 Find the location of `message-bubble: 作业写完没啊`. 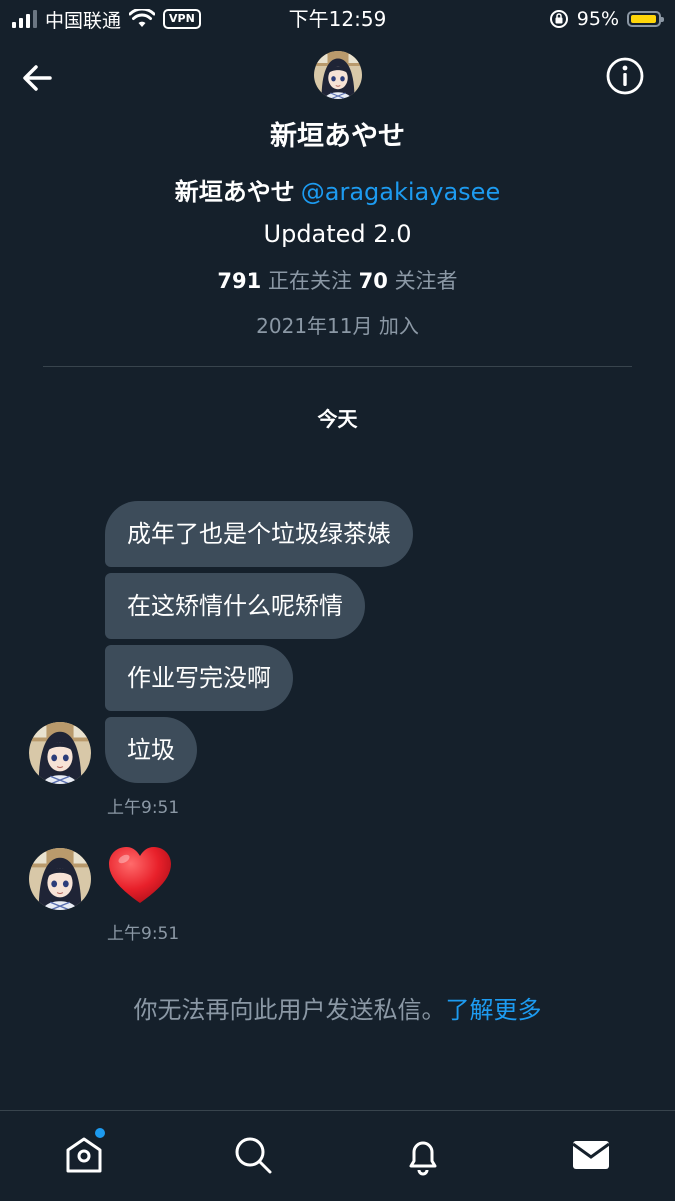

message-bubble: 作业写完没啊 is located at coordinates (199, 678).